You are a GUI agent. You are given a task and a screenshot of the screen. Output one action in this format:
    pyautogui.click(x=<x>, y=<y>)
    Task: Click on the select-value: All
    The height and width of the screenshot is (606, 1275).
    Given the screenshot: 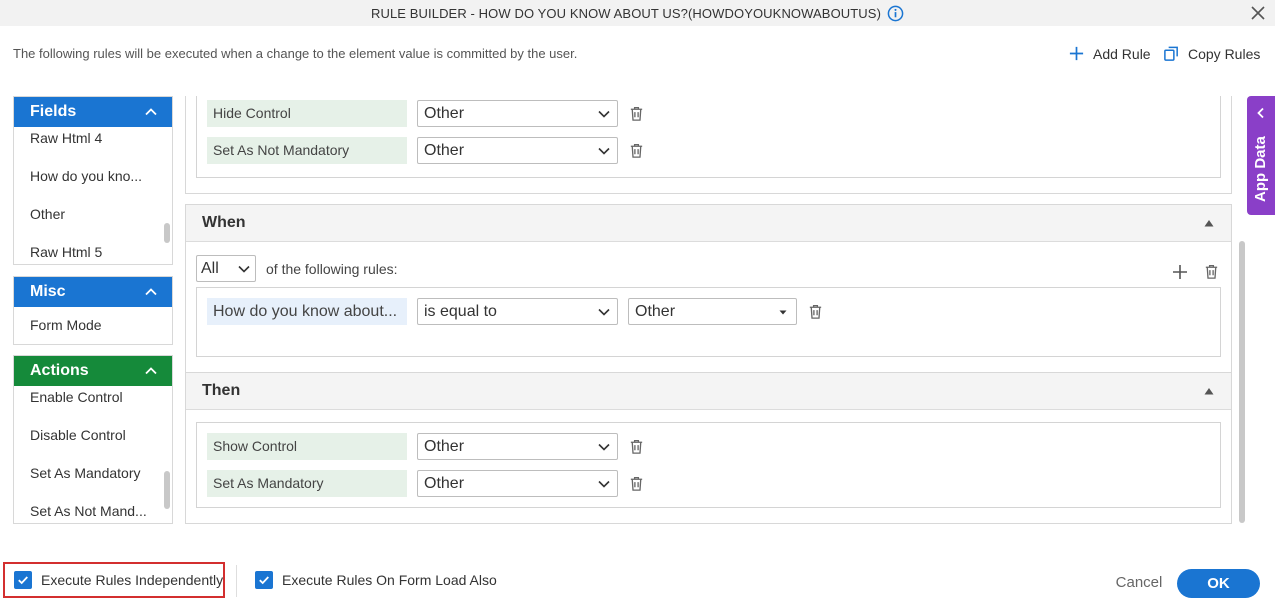 What is the action you would take?
    pyautogui.click(x=210, y=268)
    